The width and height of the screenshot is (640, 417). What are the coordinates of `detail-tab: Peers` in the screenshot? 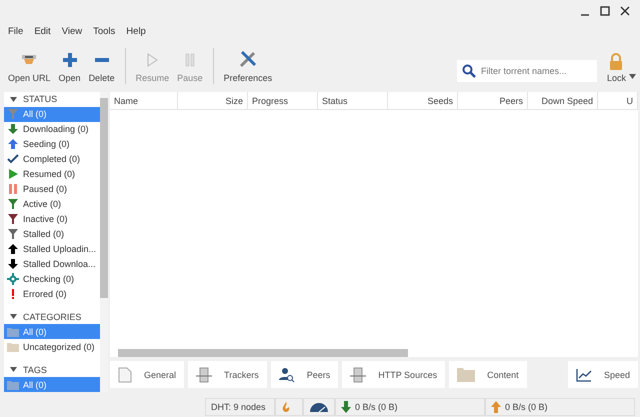 It's located at (304, 374).